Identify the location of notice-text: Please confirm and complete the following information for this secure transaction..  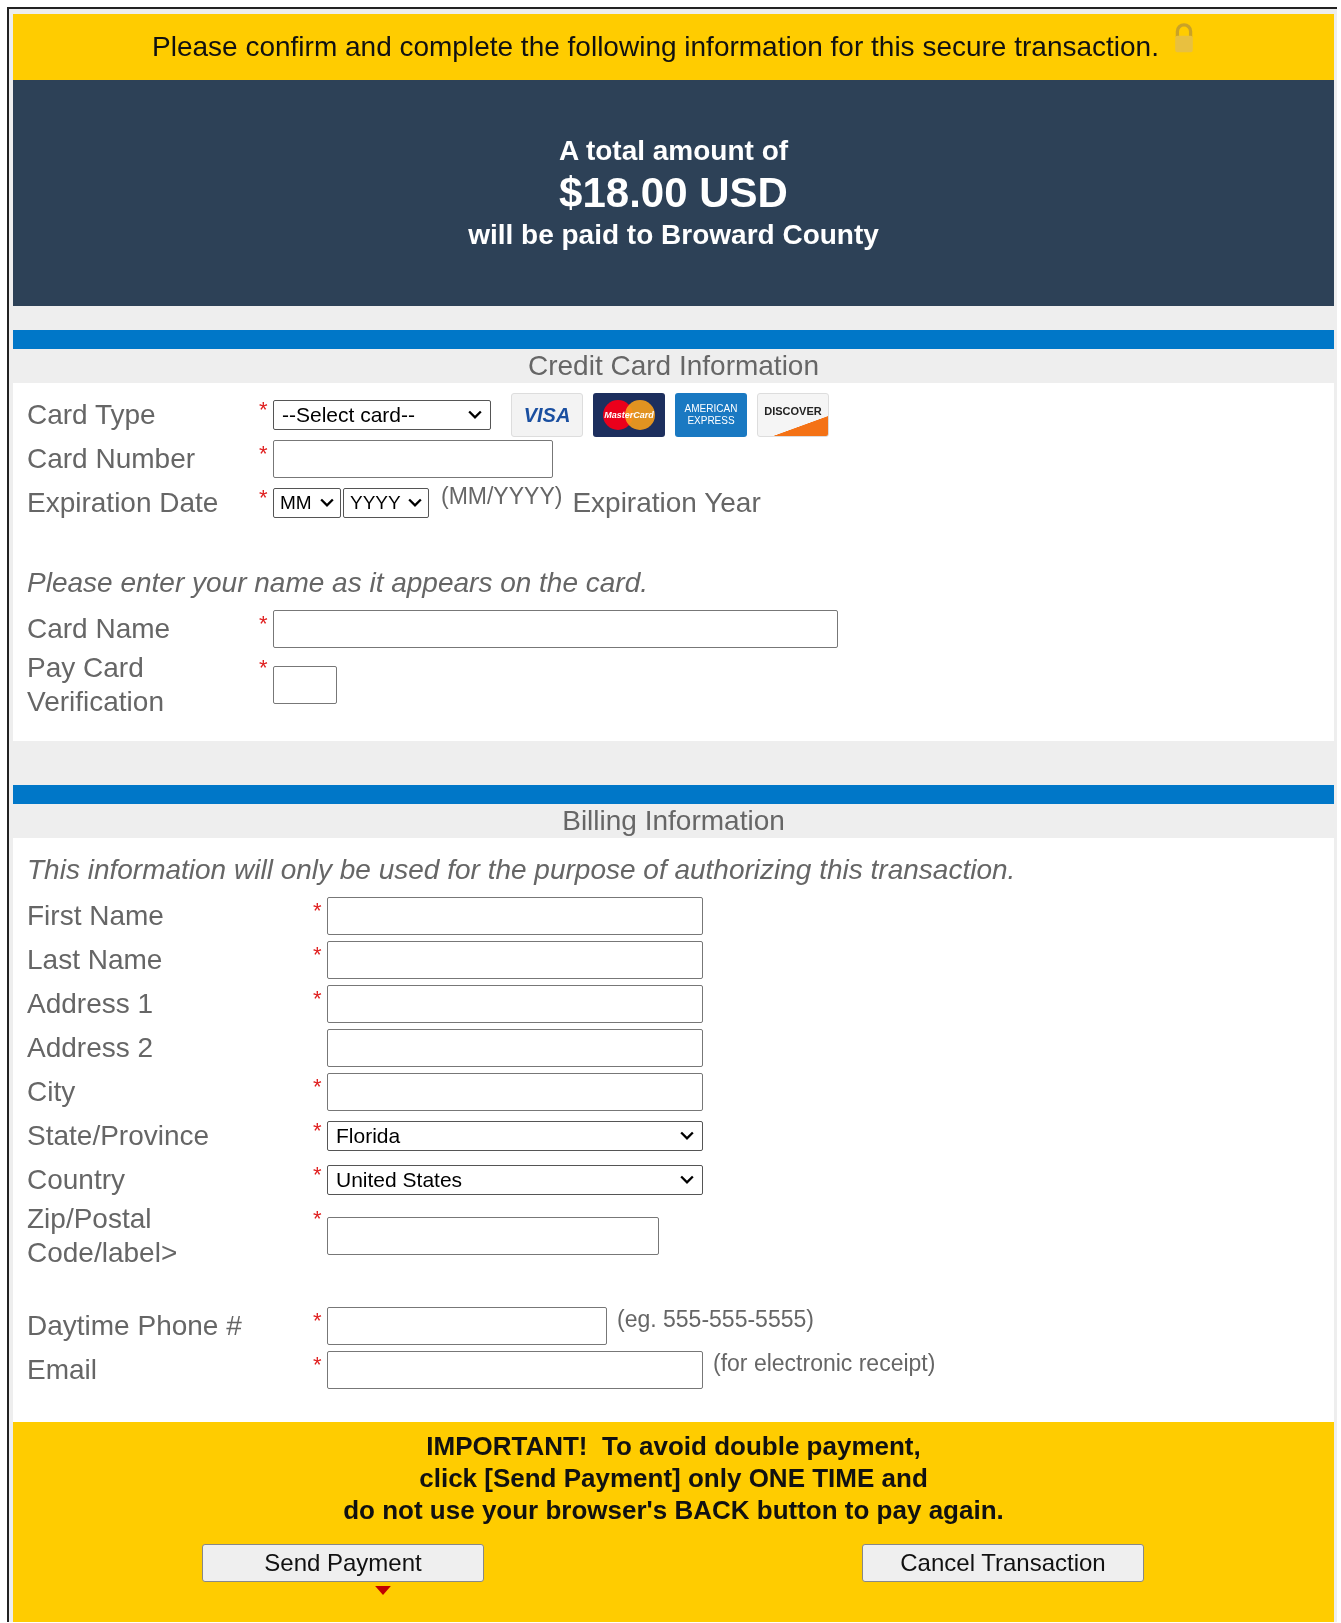
(655, 47).